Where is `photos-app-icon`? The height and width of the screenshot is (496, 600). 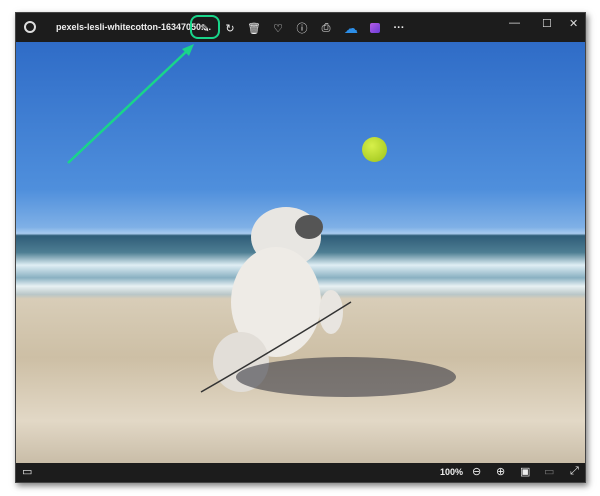
photos-app-icon is located at coordinates (30, 27).